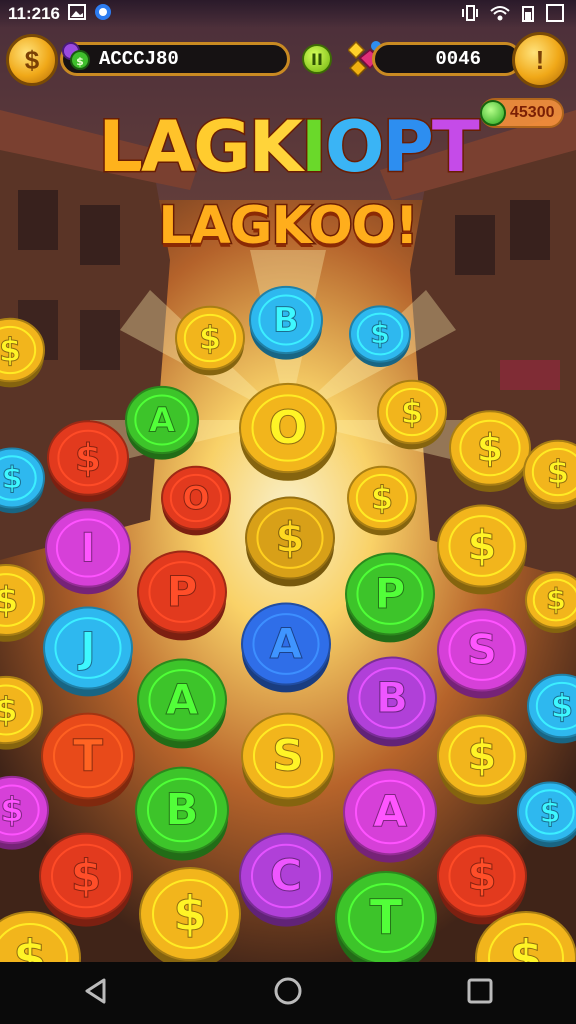  I want to click on title-letter: K, so click(275, 147).